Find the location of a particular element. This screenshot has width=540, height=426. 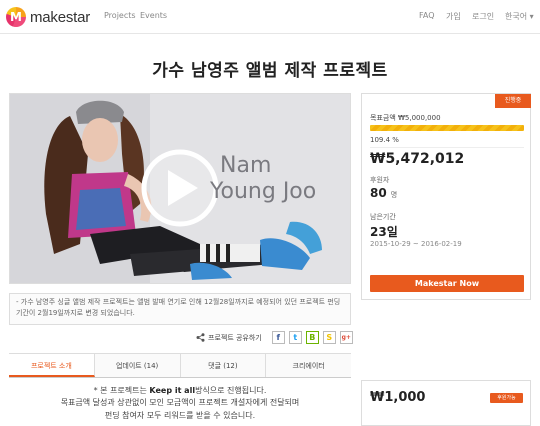

remaining-days: 23일 is located at coordinates (384, 232).